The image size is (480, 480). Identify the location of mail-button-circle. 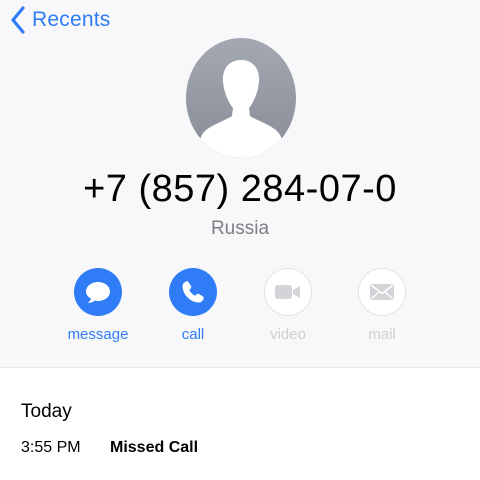
(382, 292).